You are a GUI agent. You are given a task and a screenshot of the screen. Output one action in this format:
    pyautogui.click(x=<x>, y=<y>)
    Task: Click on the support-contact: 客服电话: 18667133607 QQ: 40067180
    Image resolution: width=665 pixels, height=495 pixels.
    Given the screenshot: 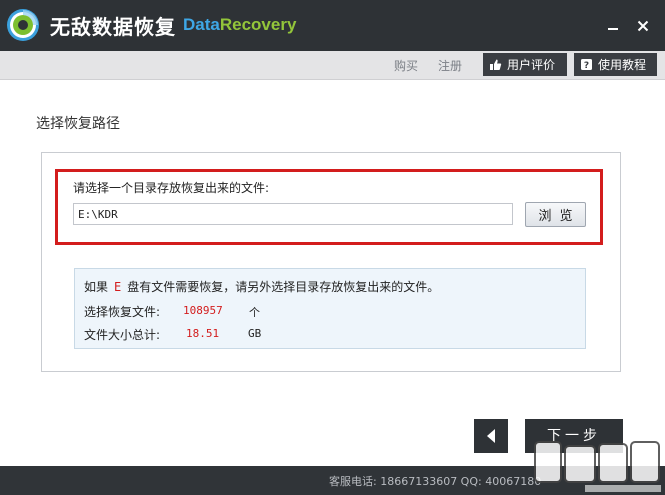 What is the action you would take?
    pyautogui.click(x=435, y=481)
    